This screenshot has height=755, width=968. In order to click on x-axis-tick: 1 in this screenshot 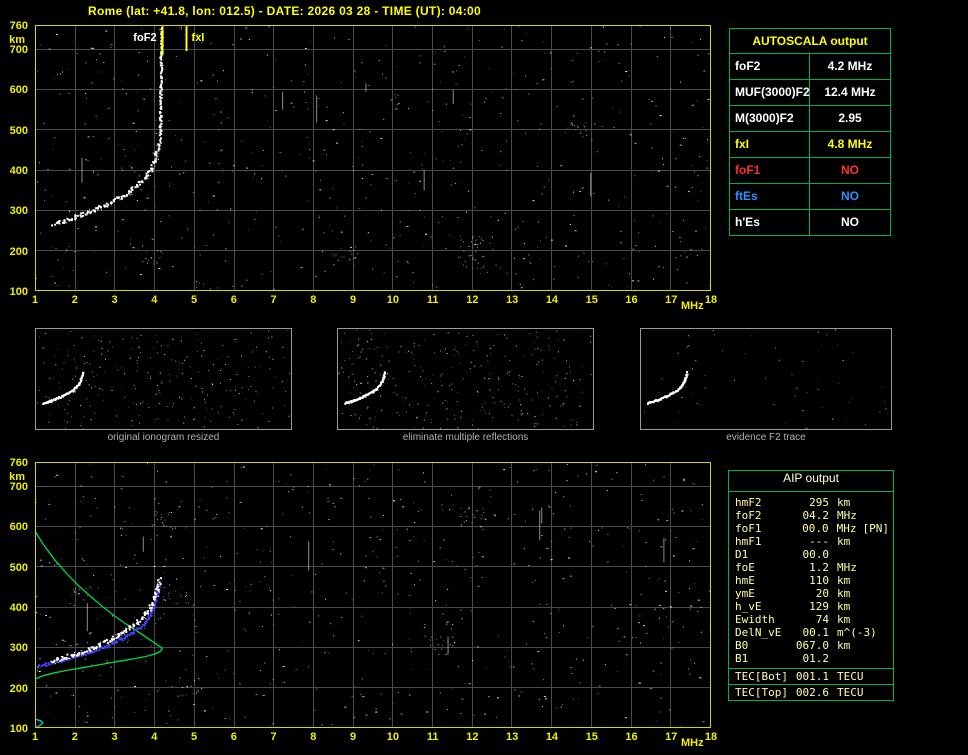, I will do `click(35, 737)`.